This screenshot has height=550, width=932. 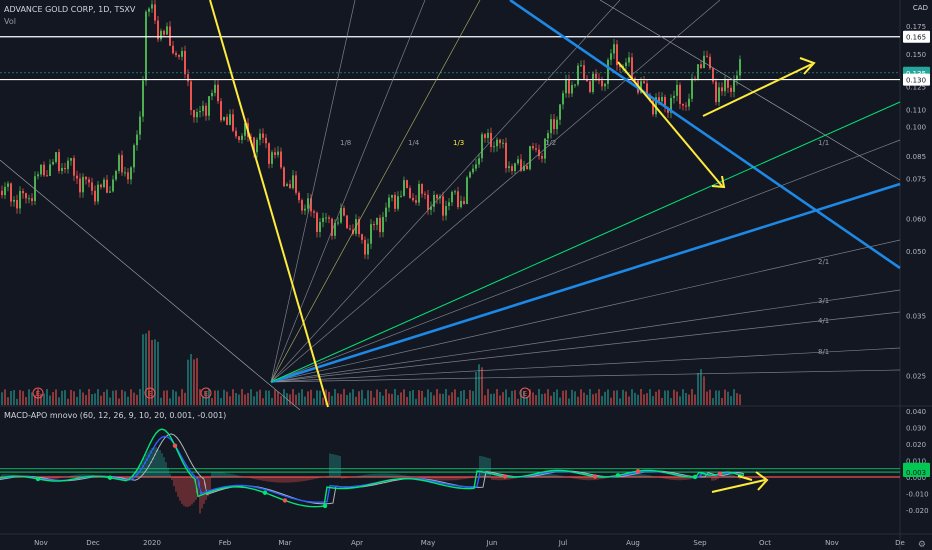 What do you see at coordinates (738, 486) in the screenshot?
I see `yellow-arrow-line` at bounding box center [738, 486].